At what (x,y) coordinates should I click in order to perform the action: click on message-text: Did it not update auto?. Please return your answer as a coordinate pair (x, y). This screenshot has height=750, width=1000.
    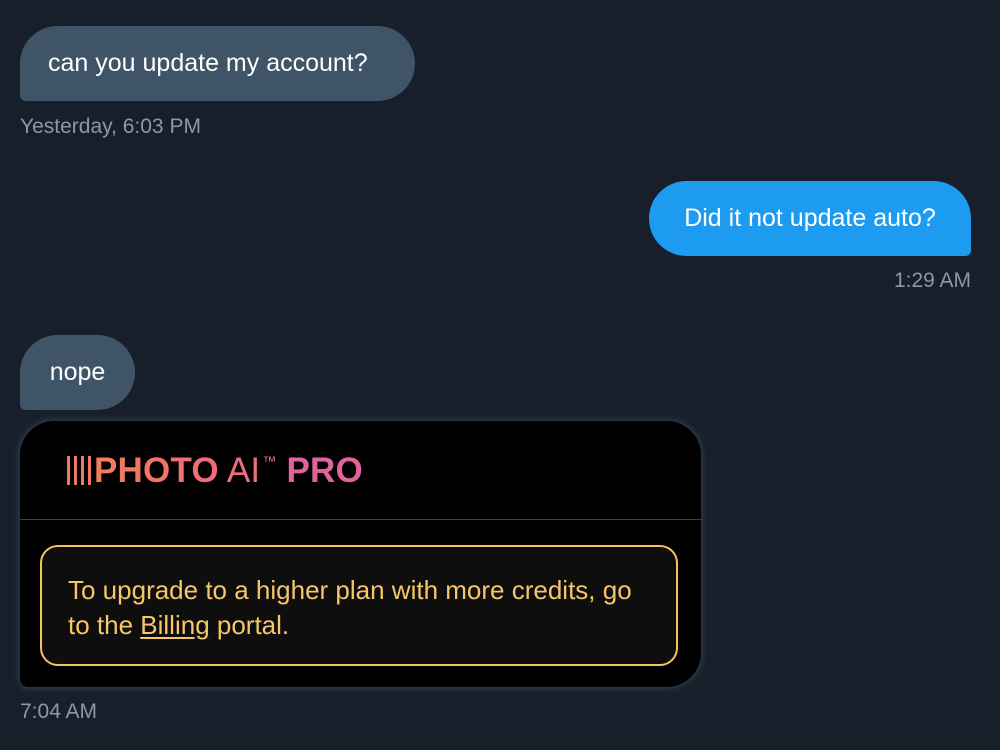
    Looking at the image, I should click on (810, 218).